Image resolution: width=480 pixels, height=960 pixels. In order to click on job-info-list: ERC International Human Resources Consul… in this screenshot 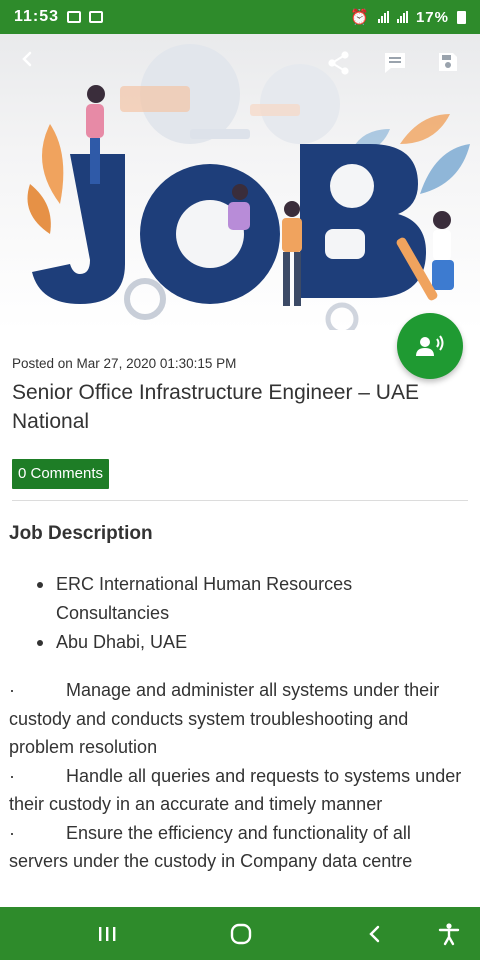, I will do `click(244, 613)`.